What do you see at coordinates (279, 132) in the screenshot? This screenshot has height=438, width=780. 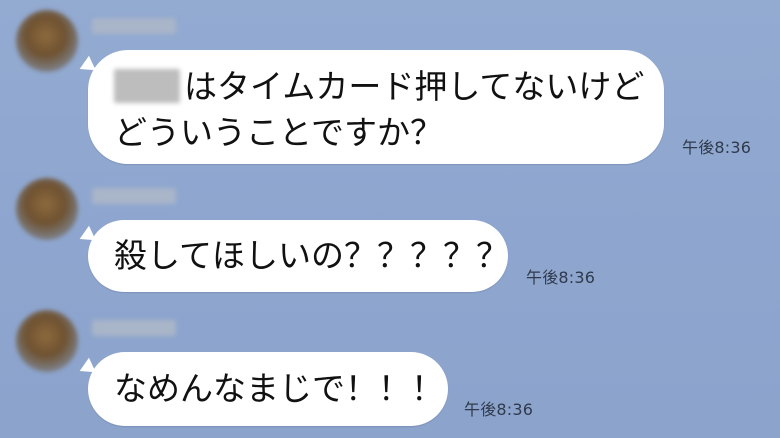 I see `message-text-line: どういうことですか？` at bounding box center [279, 132].